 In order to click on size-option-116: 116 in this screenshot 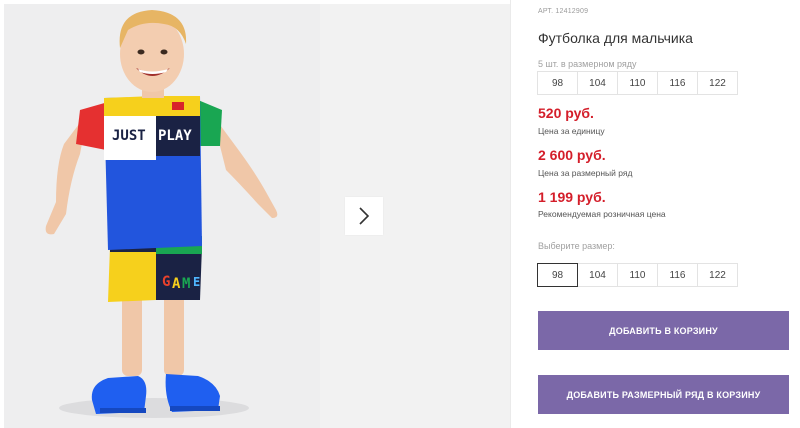, I will do `click(677, 275)`.